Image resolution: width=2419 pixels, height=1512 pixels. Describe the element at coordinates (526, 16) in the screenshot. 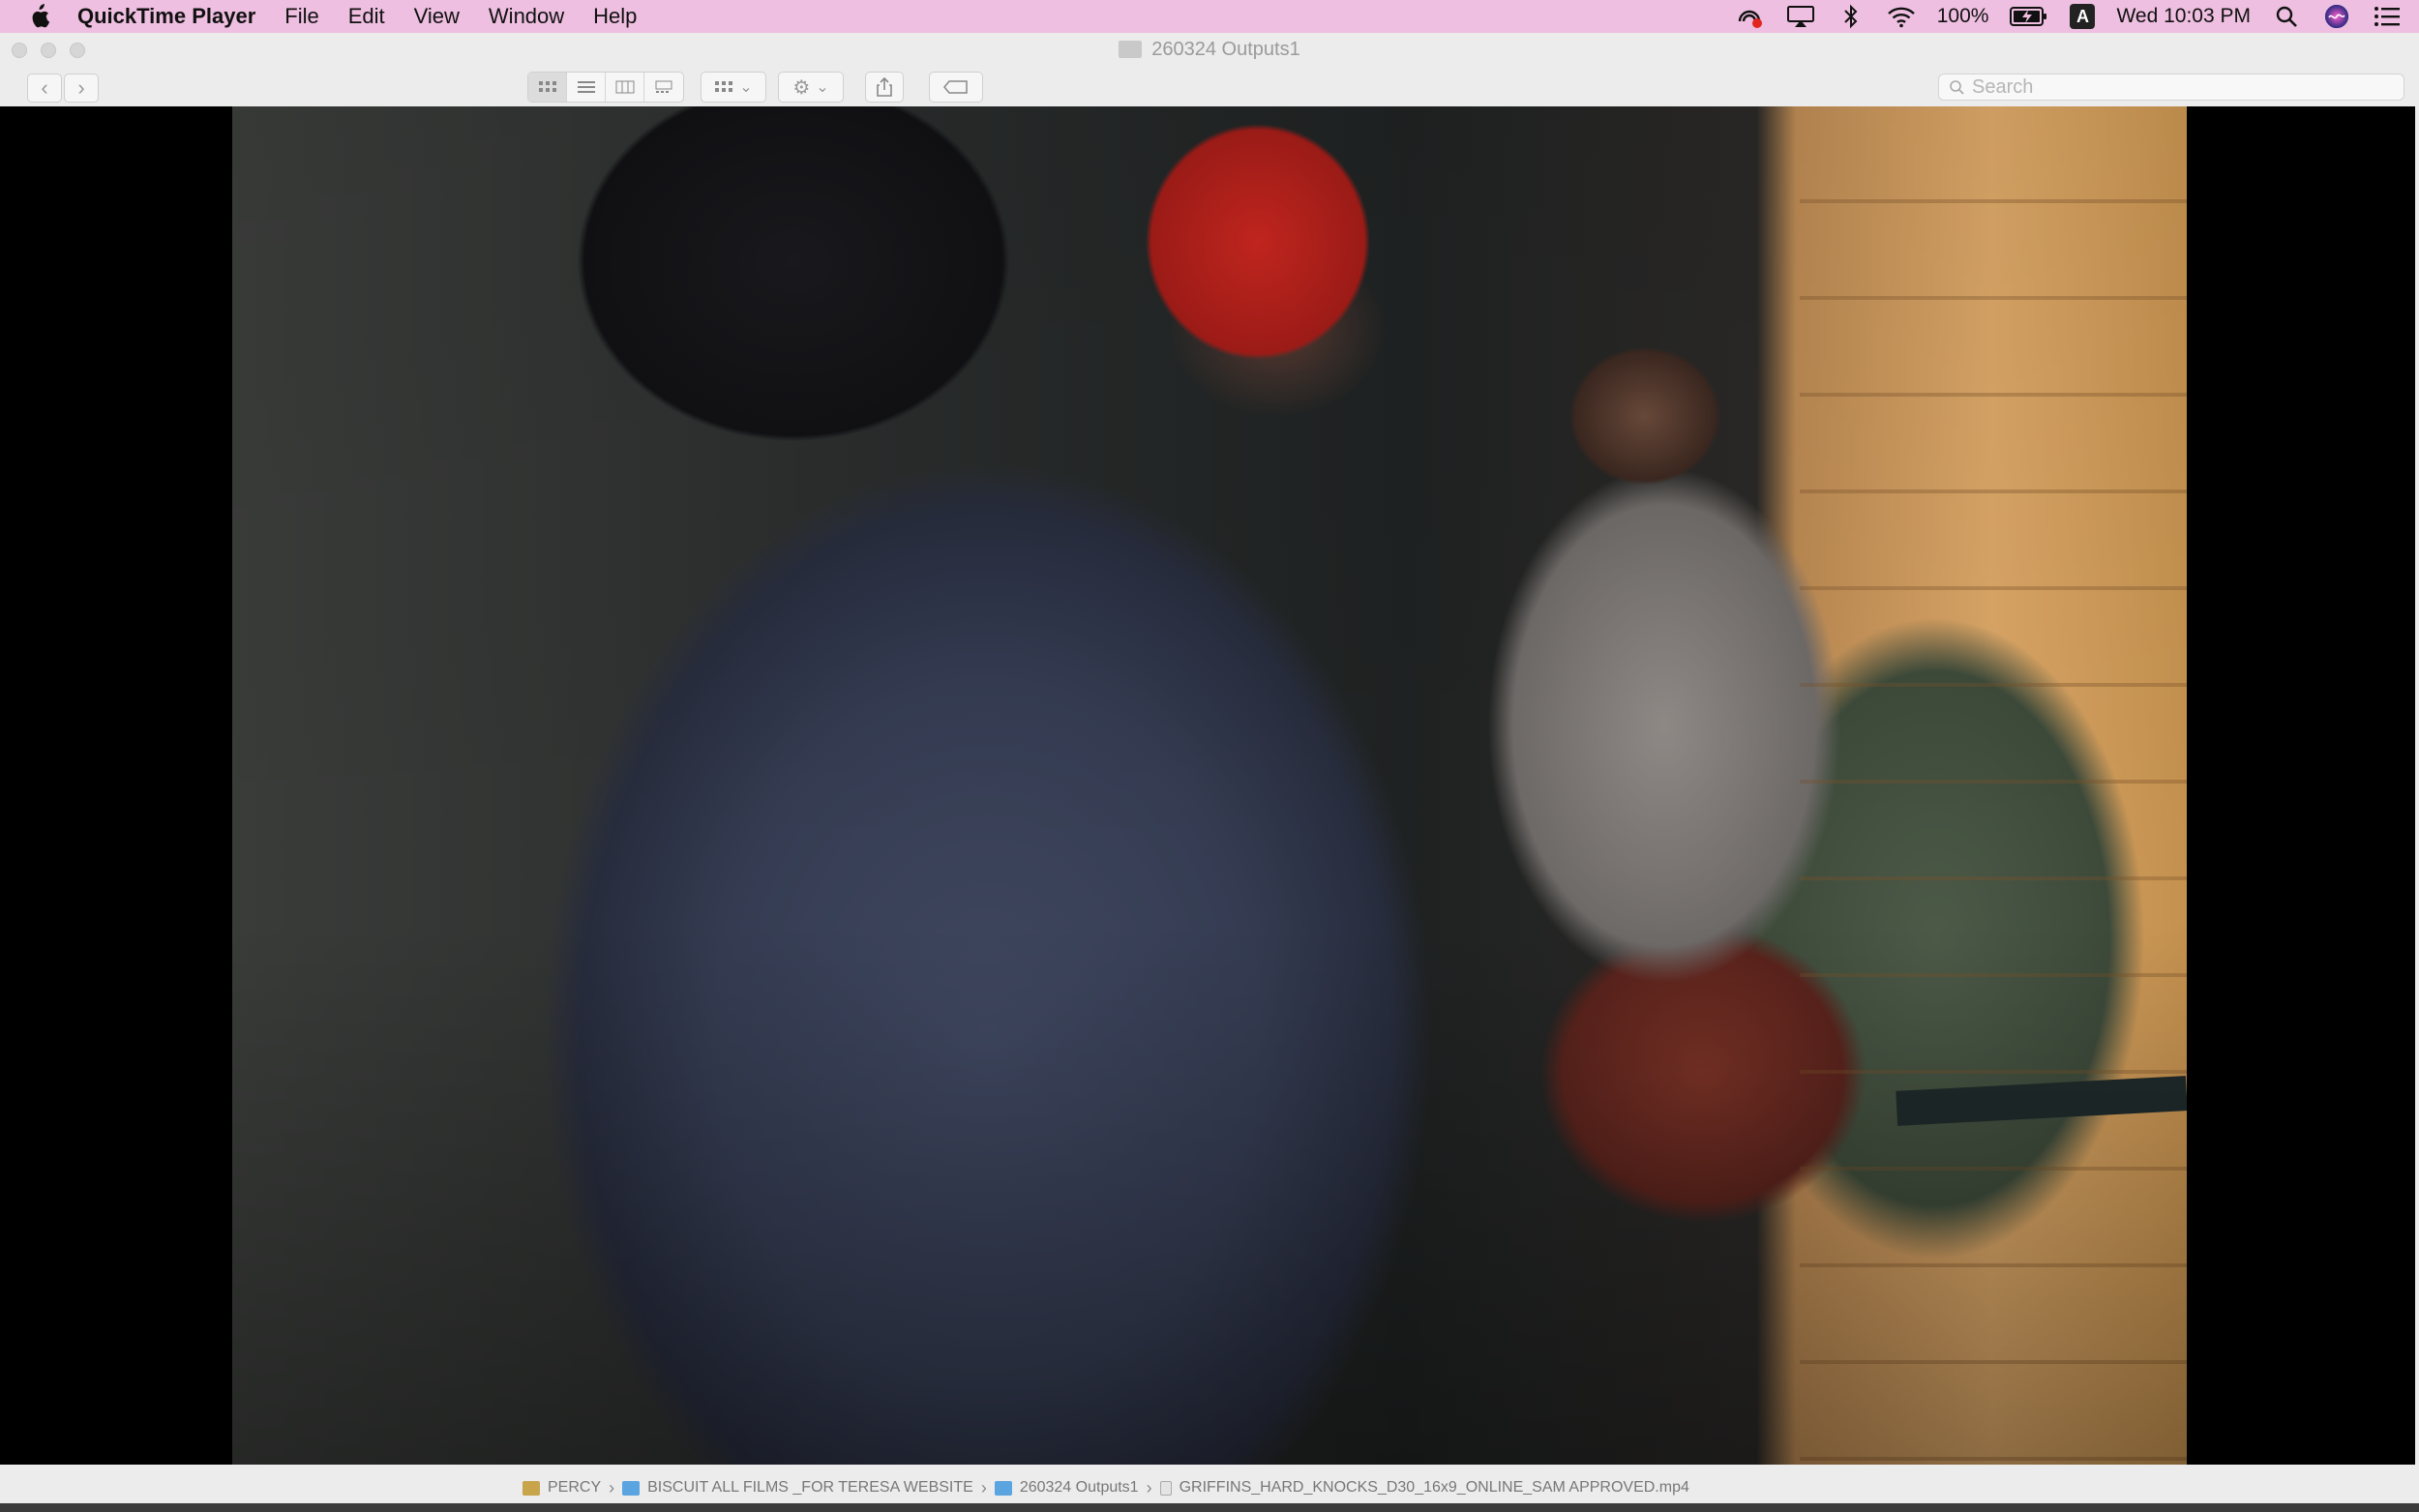

I see `menu-window: Window` at that location.